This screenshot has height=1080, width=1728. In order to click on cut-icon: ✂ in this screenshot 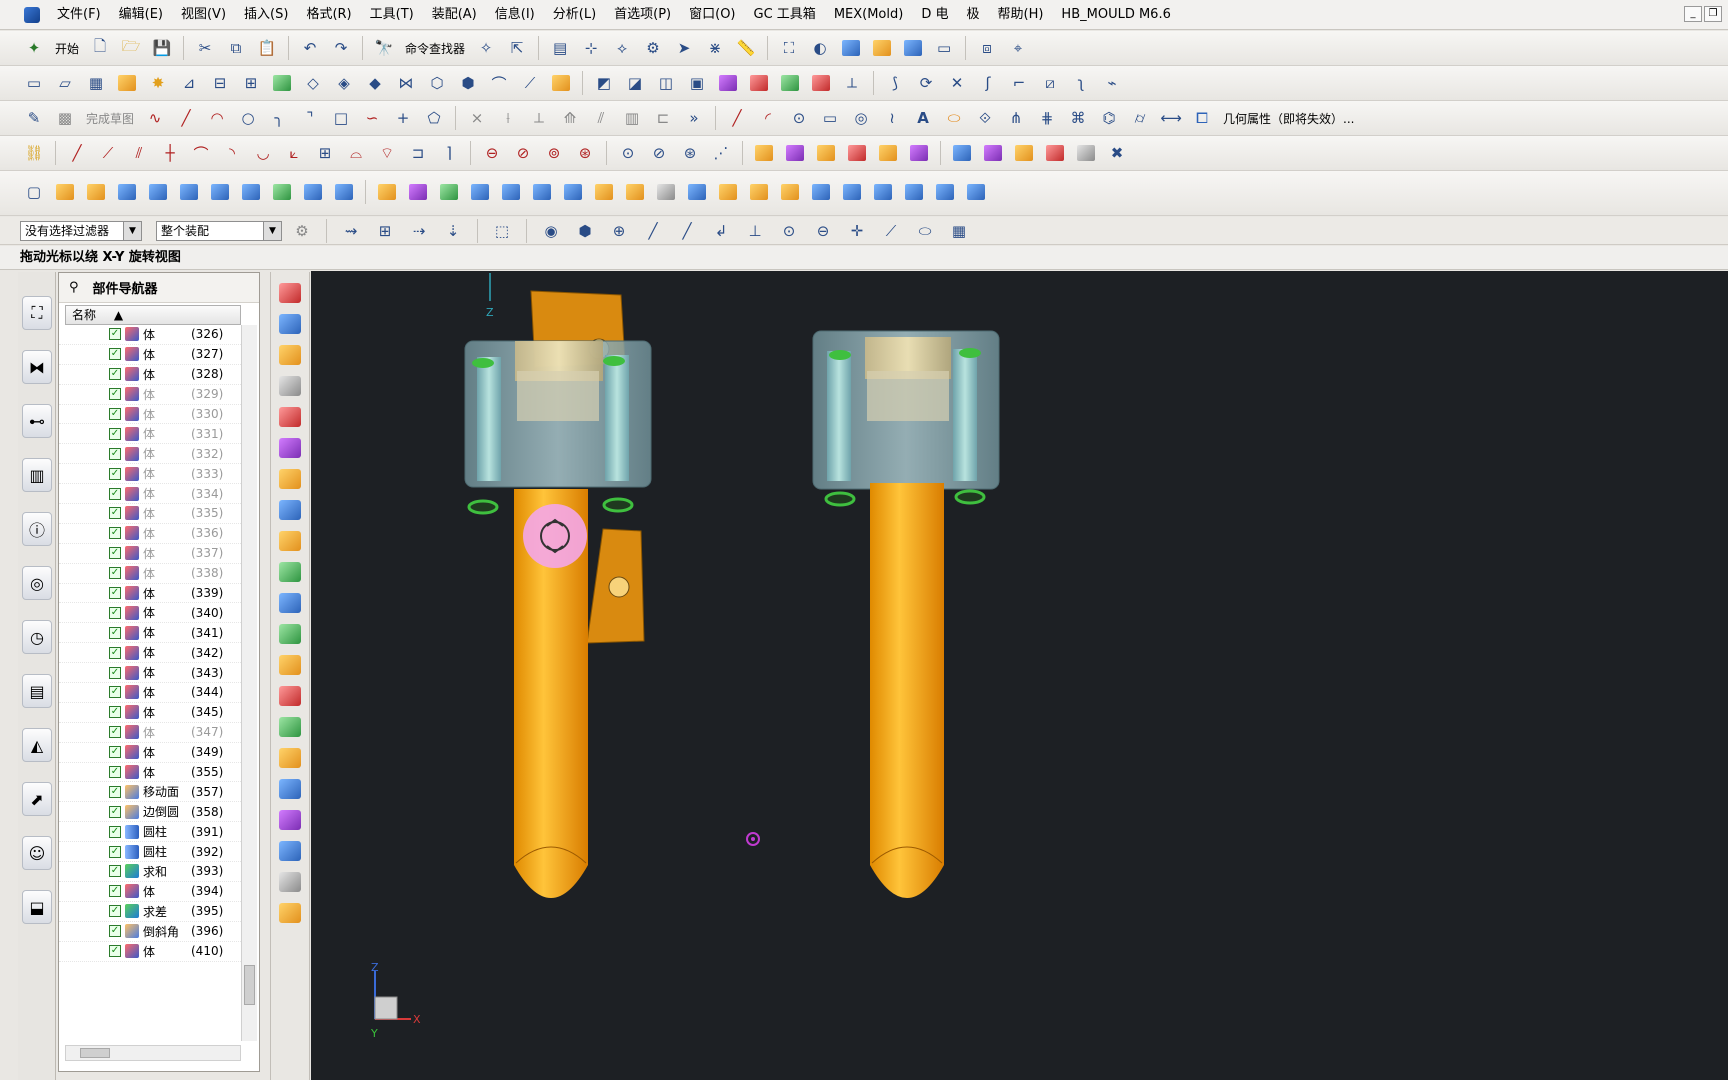, I will do `click(205, 48)`.